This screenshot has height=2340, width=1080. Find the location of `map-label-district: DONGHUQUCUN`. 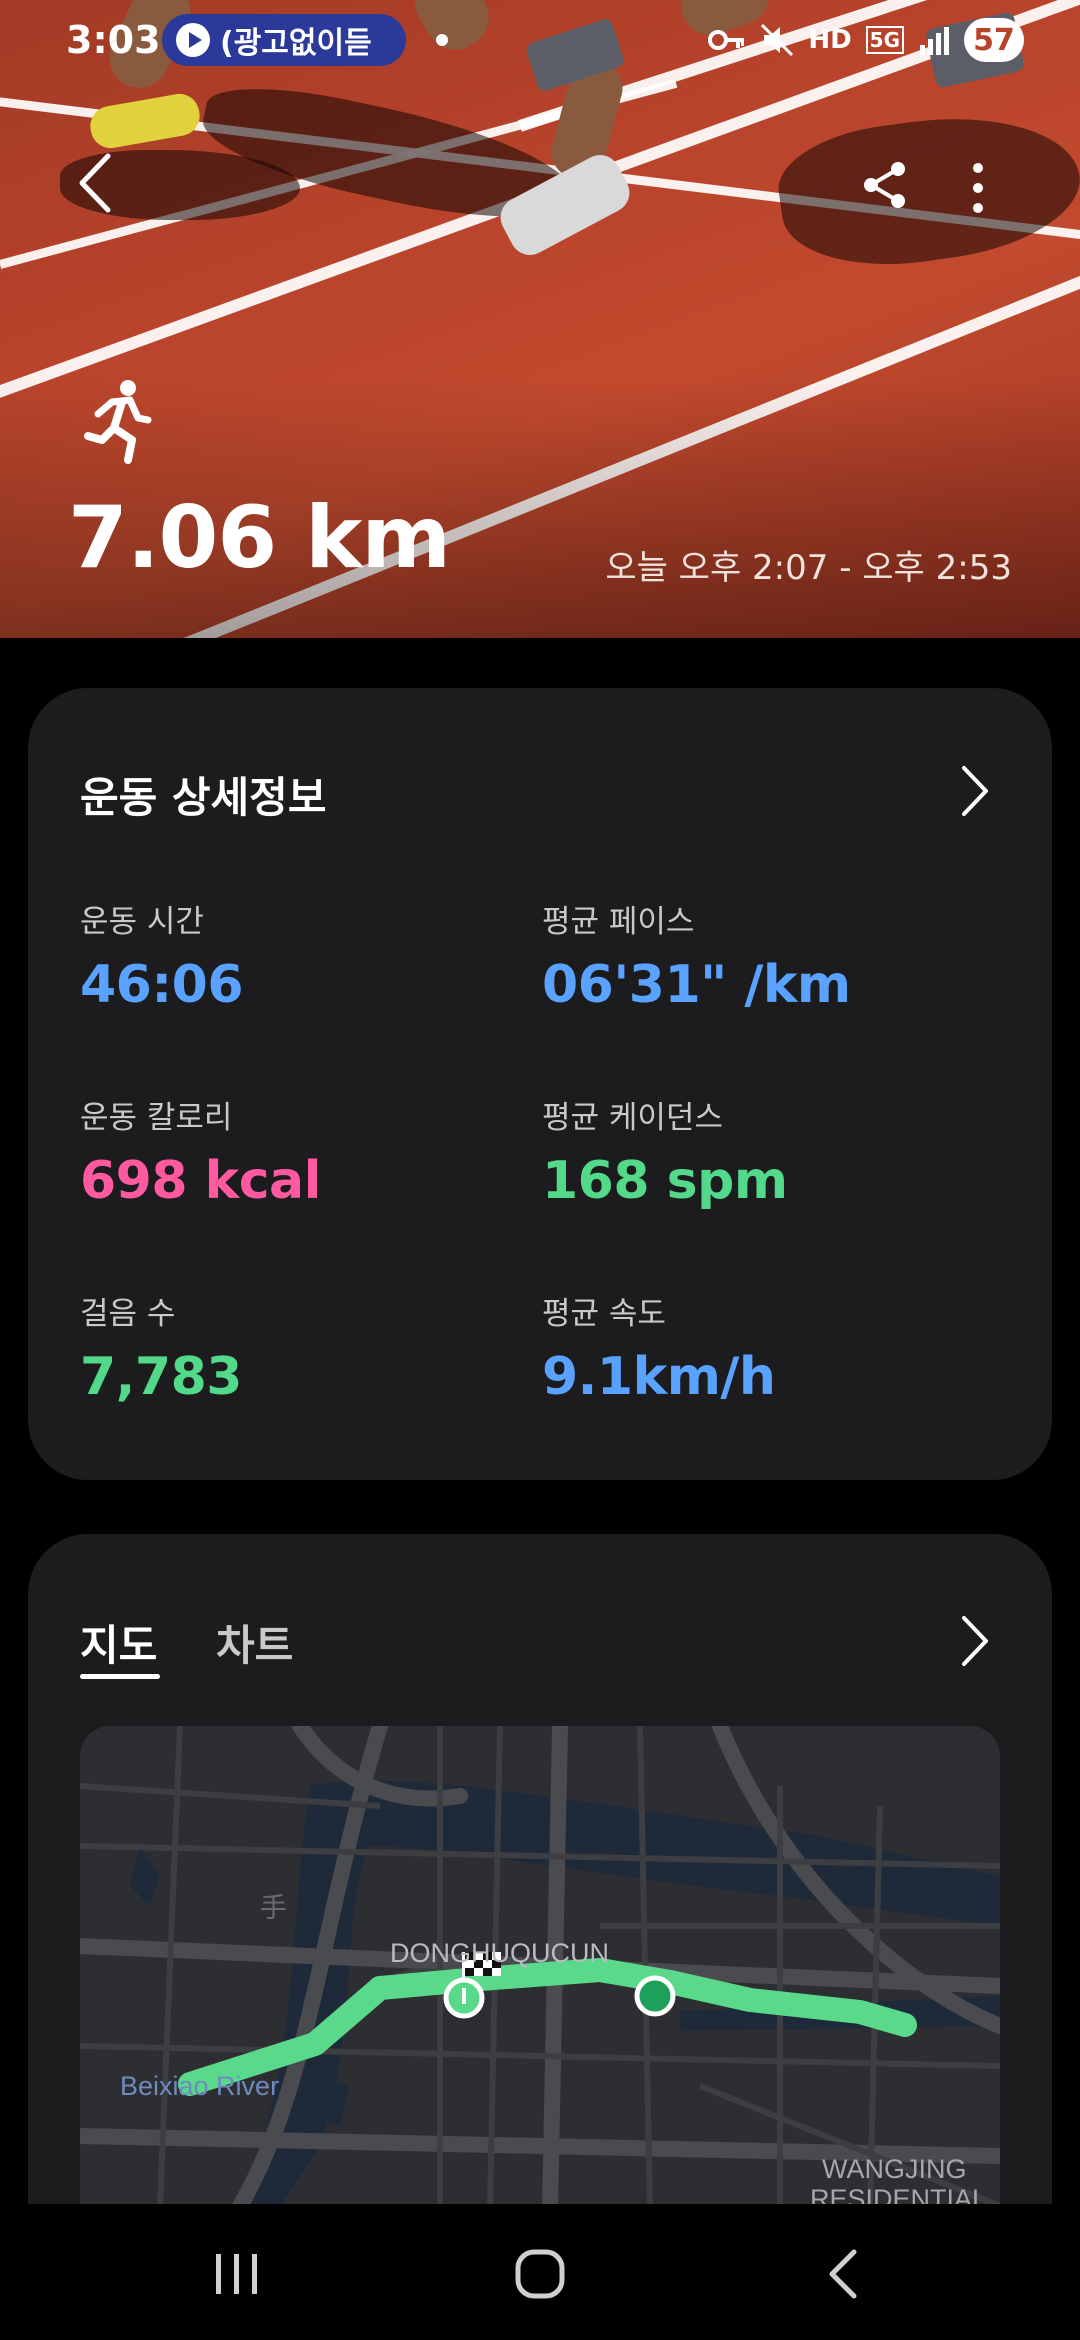

map-label-district: DONGHUQUCUN is located at coordinates (499, 1953).